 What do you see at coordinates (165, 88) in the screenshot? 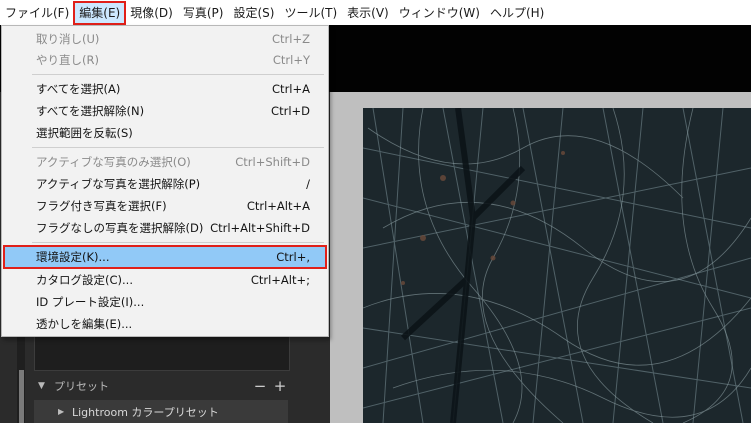
I see `menu-item-select-all: すべてを選択(A) Ctrl+A` at bounding box center [165, 88].